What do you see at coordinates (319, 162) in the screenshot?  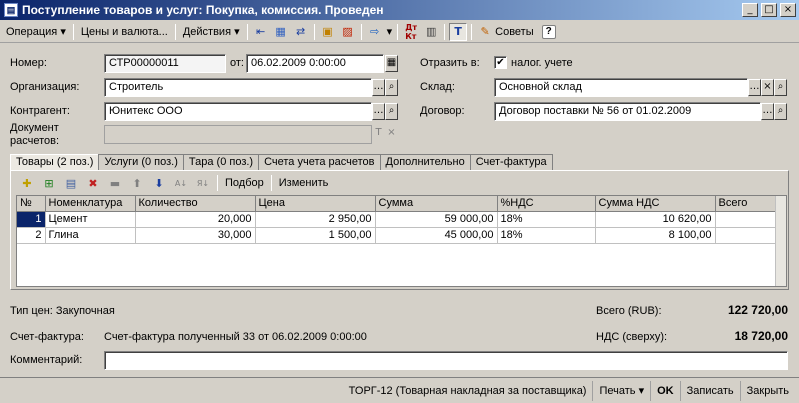 I see `tab-settlement-accounts: Счета учета расчетов` at bounding box center [319, 162].